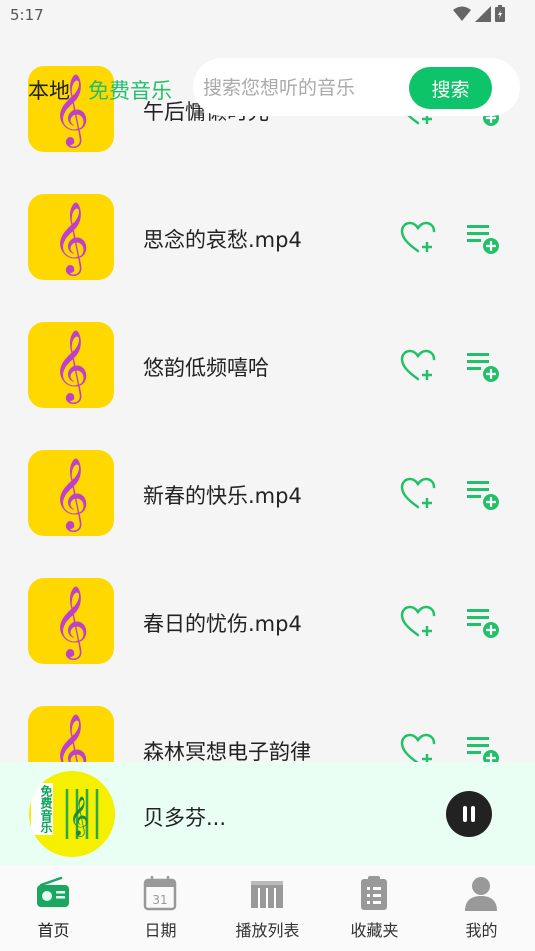  What do you see at coordinates (267, 642) in the screenshot?
I see `list-item: 𝄞 春日的忧伤.mp4` at bounding box center [267, 642].